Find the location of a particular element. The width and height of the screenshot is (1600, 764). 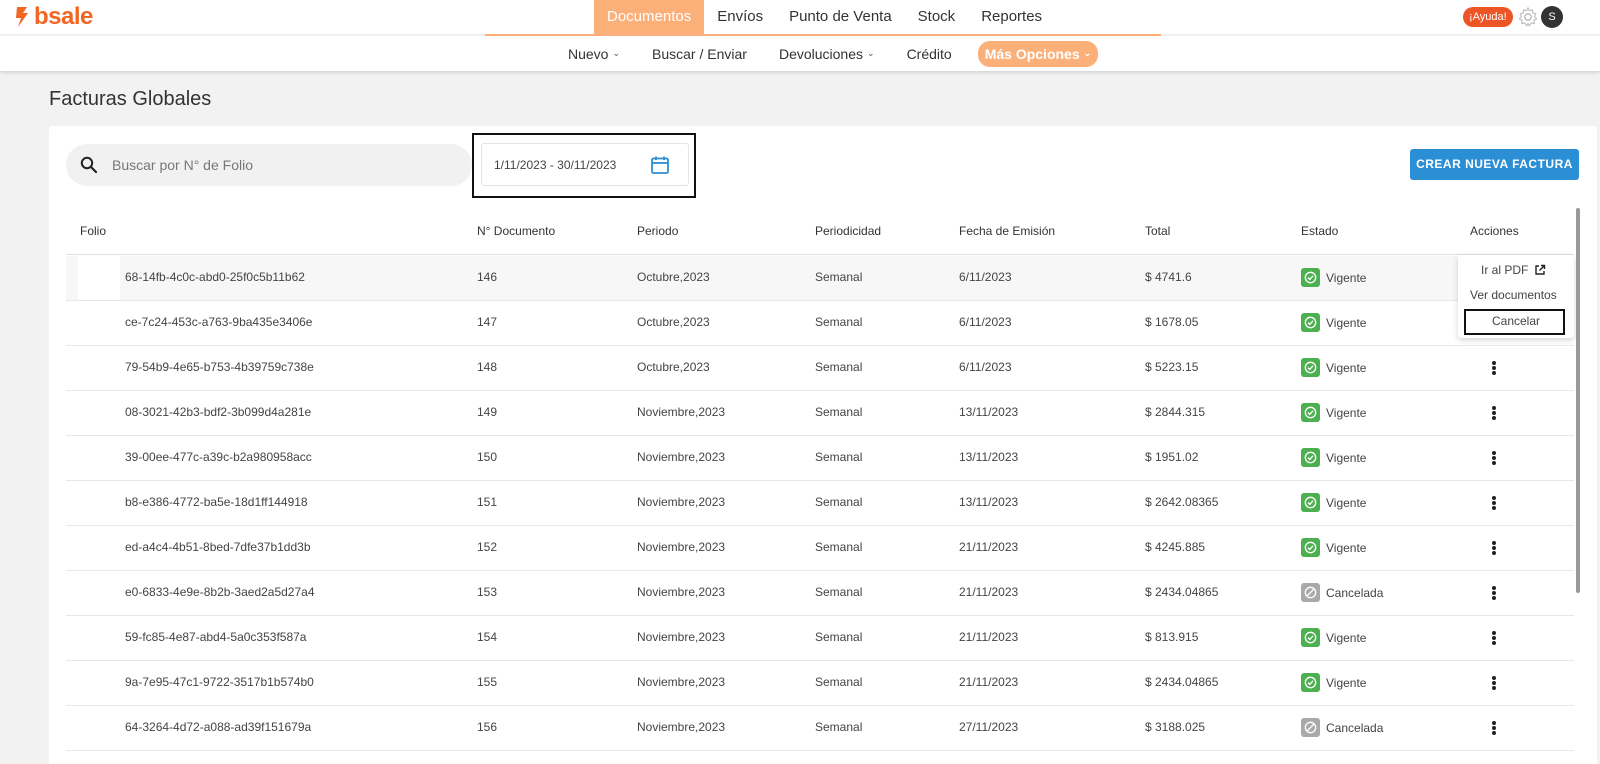

header-estado: Estado is located at coordinates (1319, 231).